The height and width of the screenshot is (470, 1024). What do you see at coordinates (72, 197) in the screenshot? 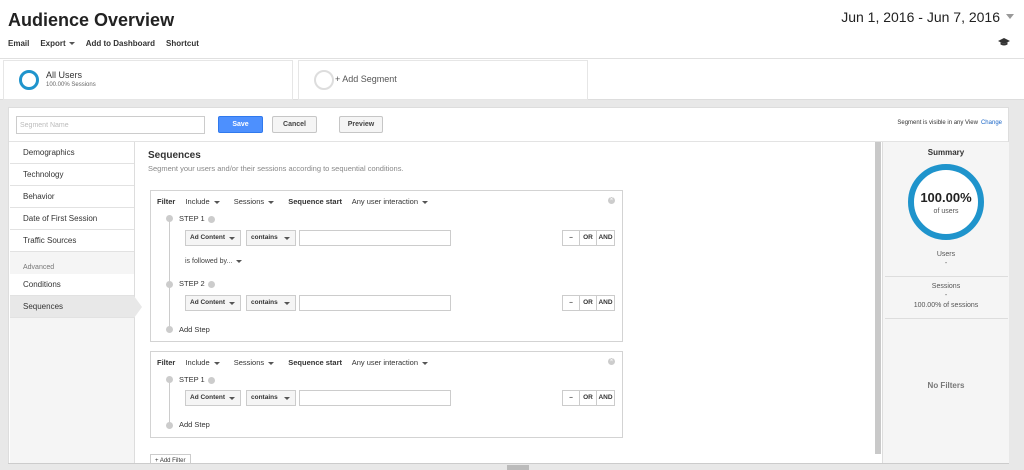
I see `nav-item-behavior: Behavior` at bounding box center [72, 197].